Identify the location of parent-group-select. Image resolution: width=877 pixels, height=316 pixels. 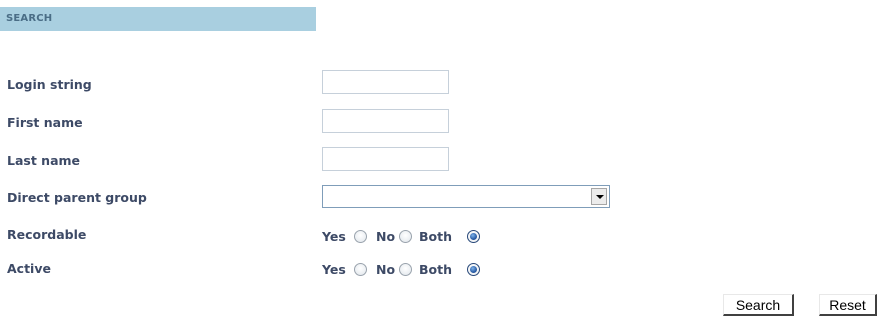
(466, 196).